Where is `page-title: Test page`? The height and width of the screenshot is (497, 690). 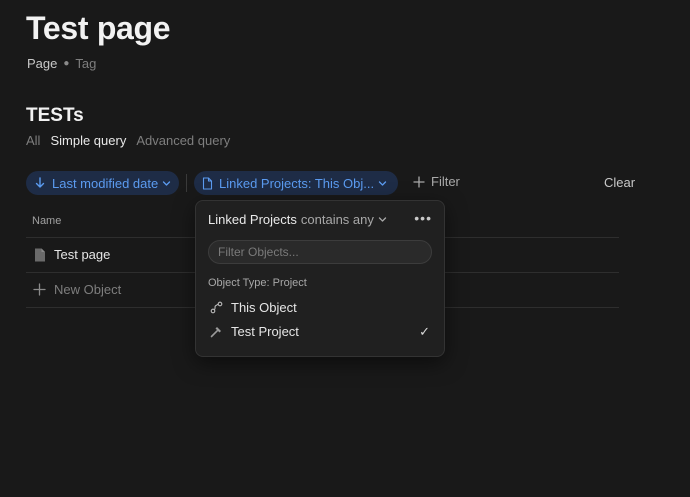
page-title: Test page is located at coordinates (98, 28).